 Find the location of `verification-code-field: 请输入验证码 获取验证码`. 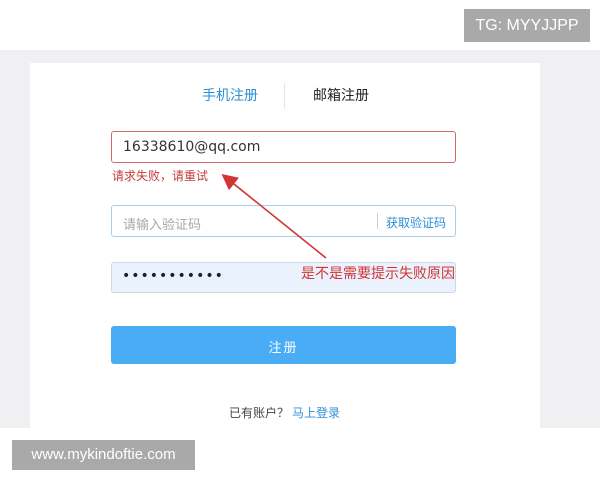

verification-code-field: 请输入验证码 获取验证码 is located at coordinates (283, 221).